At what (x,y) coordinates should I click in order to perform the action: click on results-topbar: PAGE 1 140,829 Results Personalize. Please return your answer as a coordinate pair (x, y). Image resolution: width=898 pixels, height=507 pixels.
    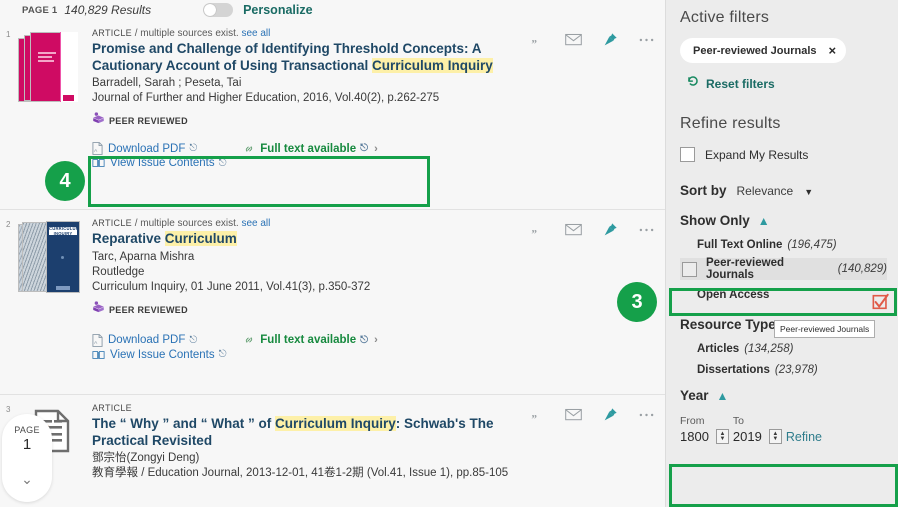
    Looking at the image, I should click on (332, 10).